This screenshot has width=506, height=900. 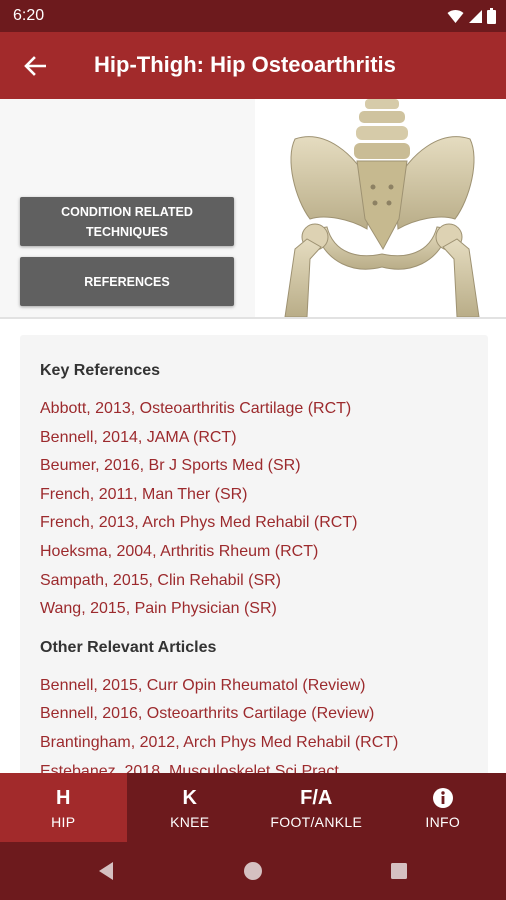 I want to click on tab-label: KNEE, so click(x=190, y=821).